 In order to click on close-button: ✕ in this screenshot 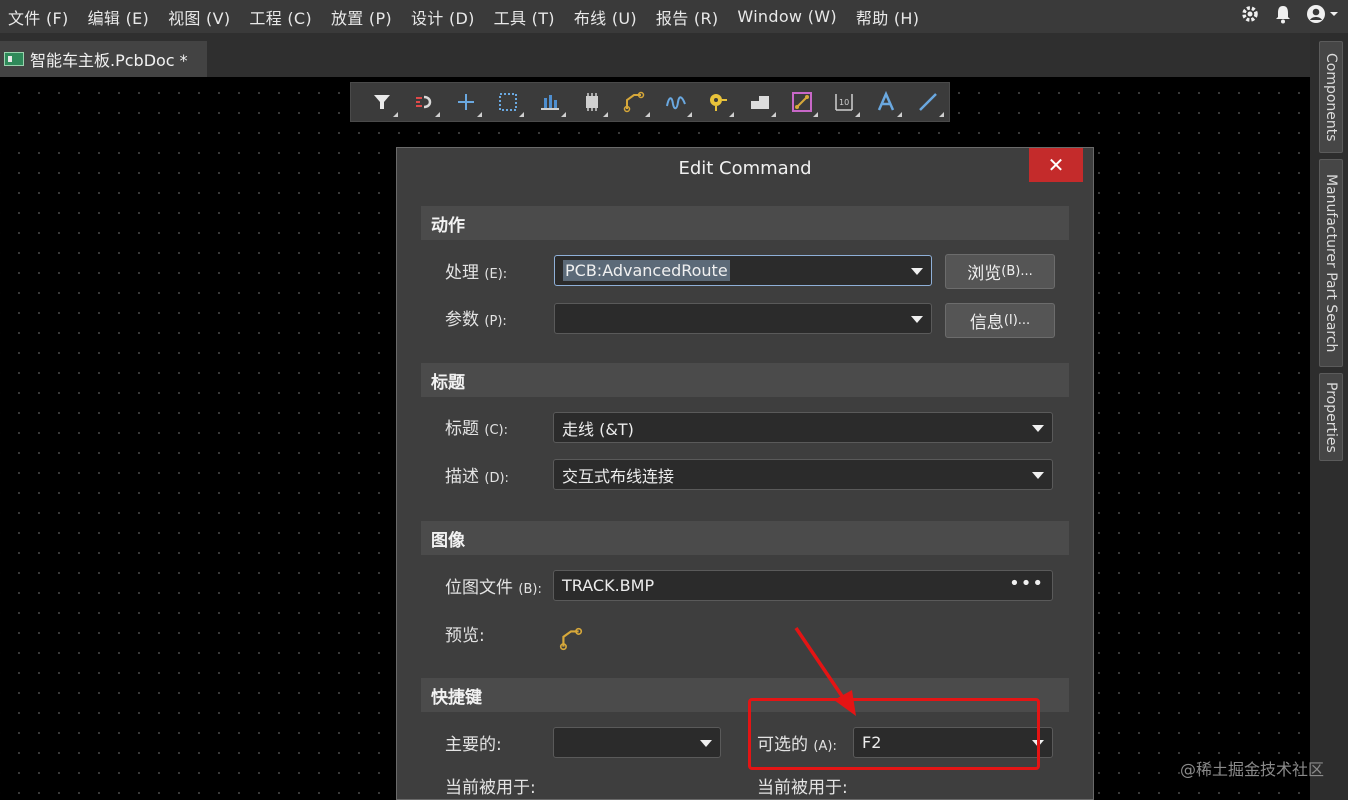, I will do `click(1056, 165)`.